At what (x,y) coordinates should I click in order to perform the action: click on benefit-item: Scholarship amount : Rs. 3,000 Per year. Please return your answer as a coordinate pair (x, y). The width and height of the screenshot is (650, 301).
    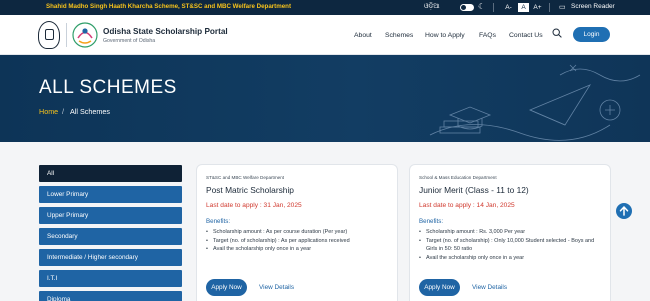
    Looking at the image, I should click on (512, 232).